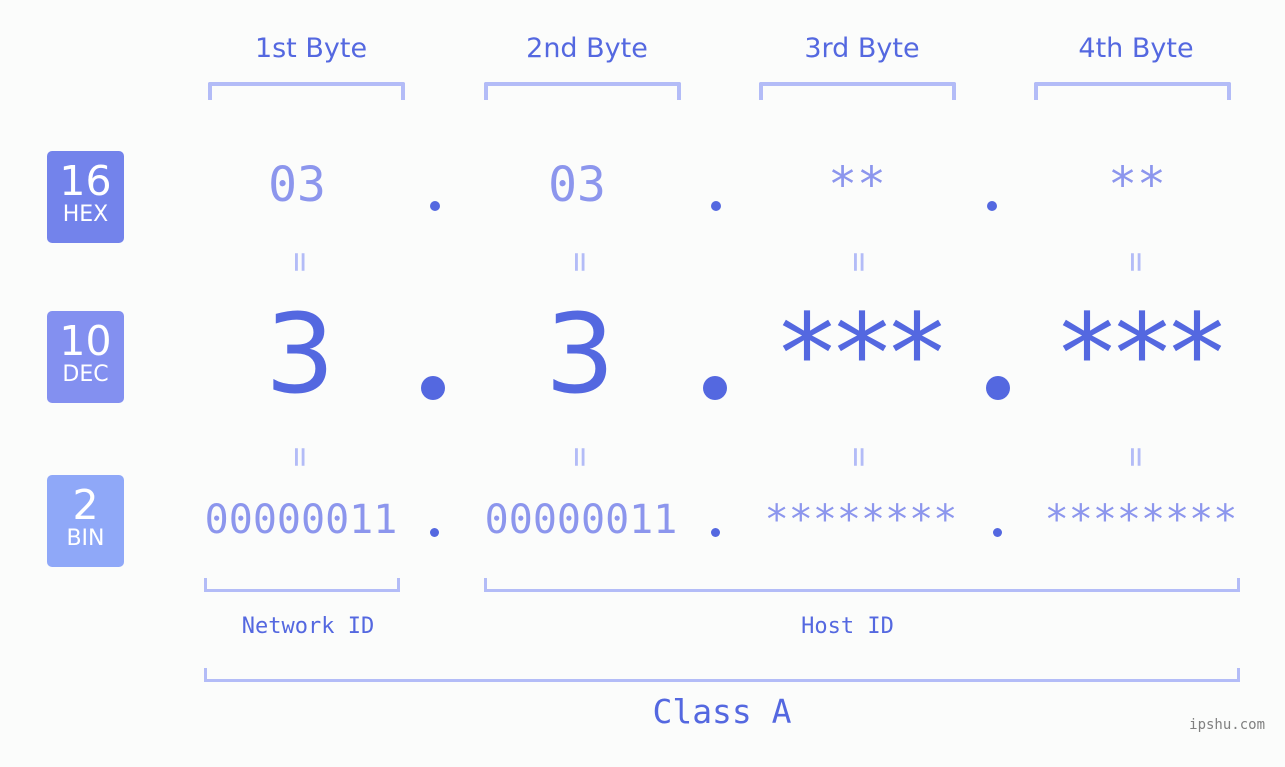 The image size is (1285, 767). I want to click on equals-dec-bin-4: =, so click(1136, 457).